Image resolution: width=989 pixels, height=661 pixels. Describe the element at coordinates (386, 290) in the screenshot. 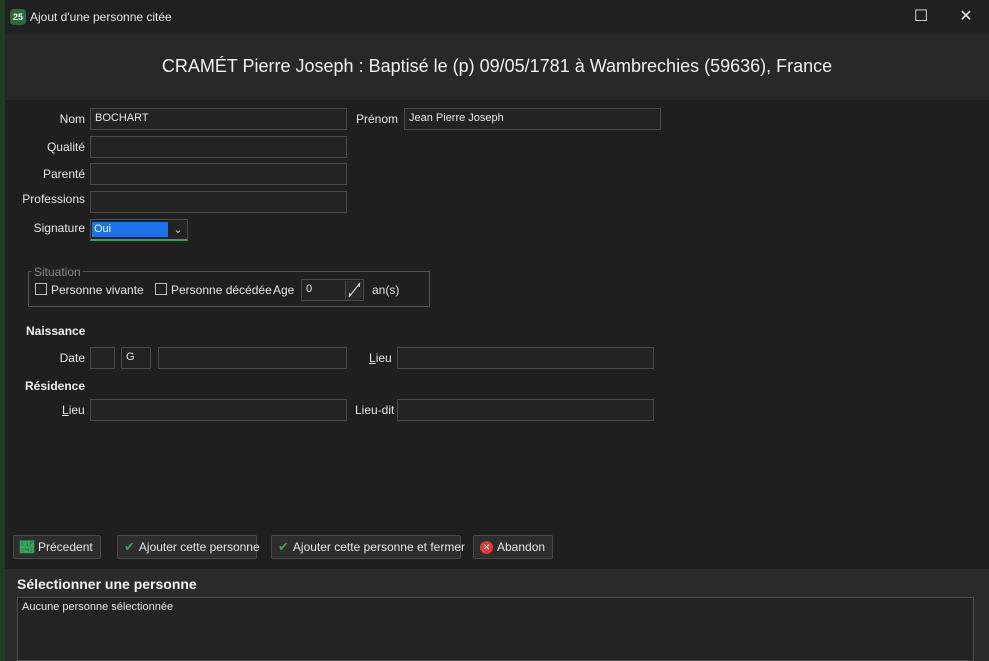

I see `age-unit-label: an(s)` at that location.